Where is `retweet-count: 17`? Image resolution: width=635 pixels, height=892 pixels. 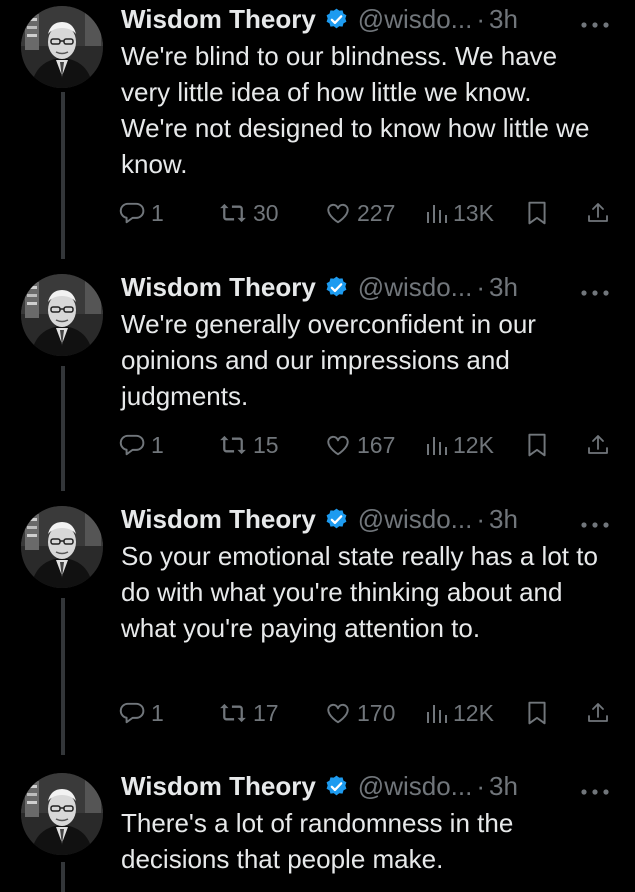 retweet-count: 17 is located at coordinates (266, 712).